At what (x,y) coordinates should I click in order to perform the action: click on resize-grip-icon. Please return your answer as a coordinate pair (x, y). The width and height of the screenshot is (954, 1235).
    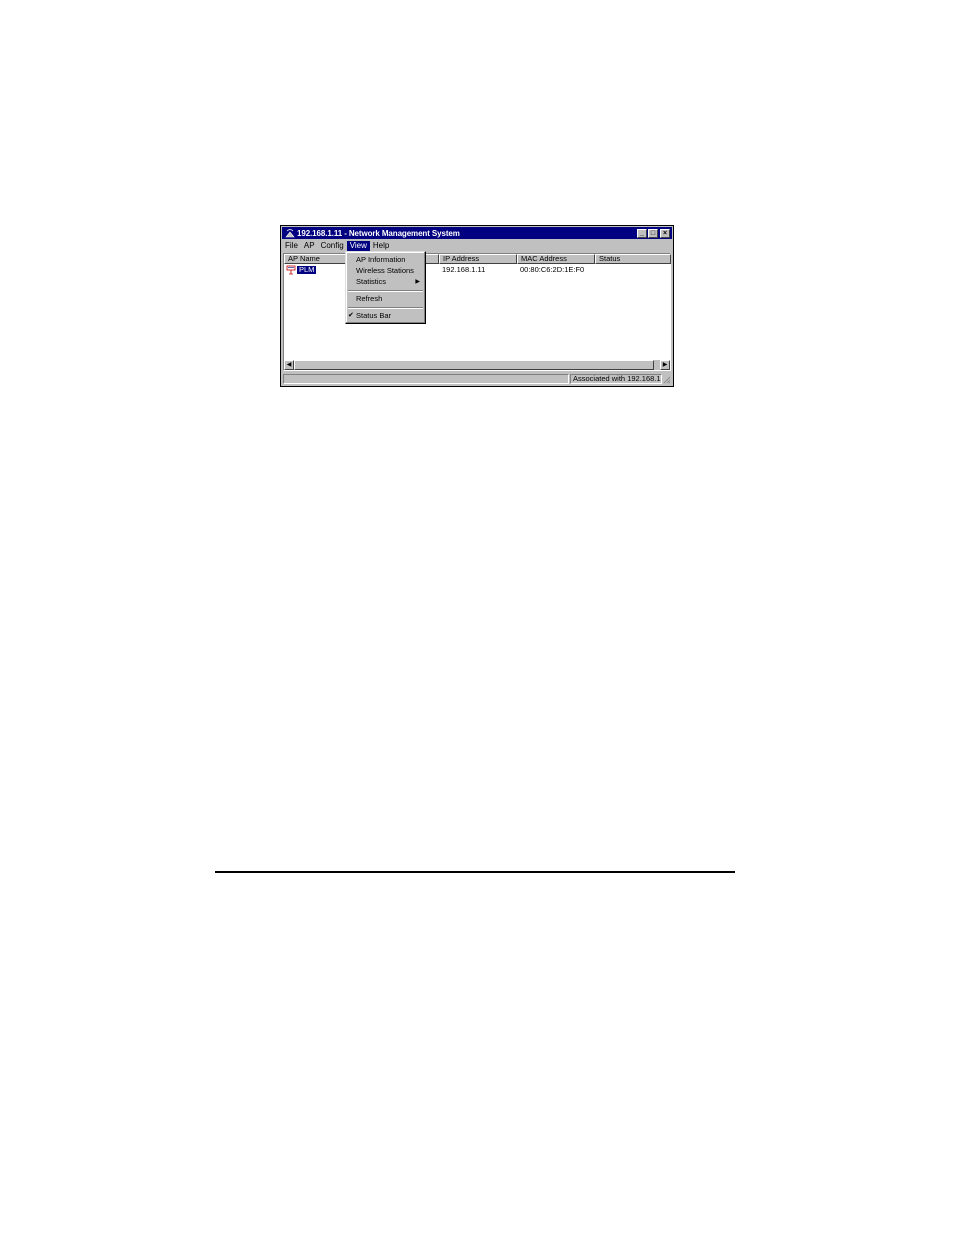
    Looking at the image, I should click on (667, 380).